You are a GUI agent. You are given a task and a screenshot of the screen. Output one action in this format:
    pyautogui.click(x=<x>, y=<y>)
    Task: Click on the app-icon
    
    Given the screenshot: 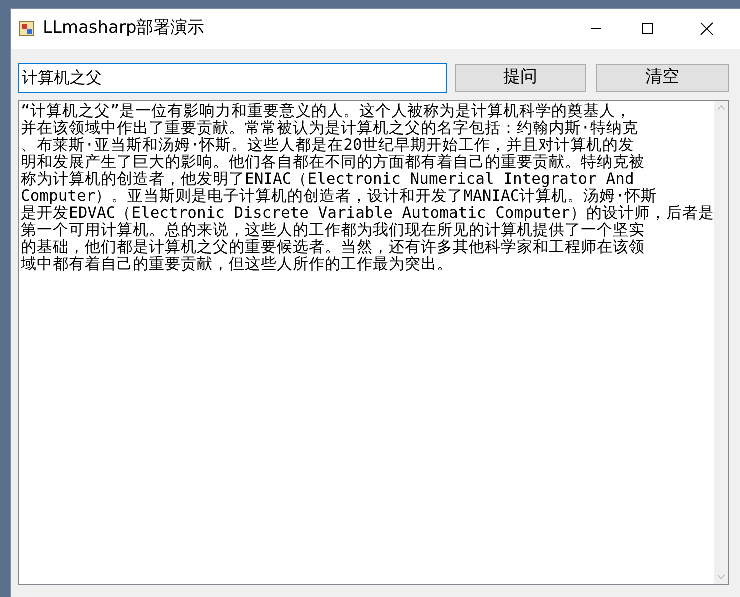 What is the action you would take?
    pyautogui.click(x=27, y=29)
    